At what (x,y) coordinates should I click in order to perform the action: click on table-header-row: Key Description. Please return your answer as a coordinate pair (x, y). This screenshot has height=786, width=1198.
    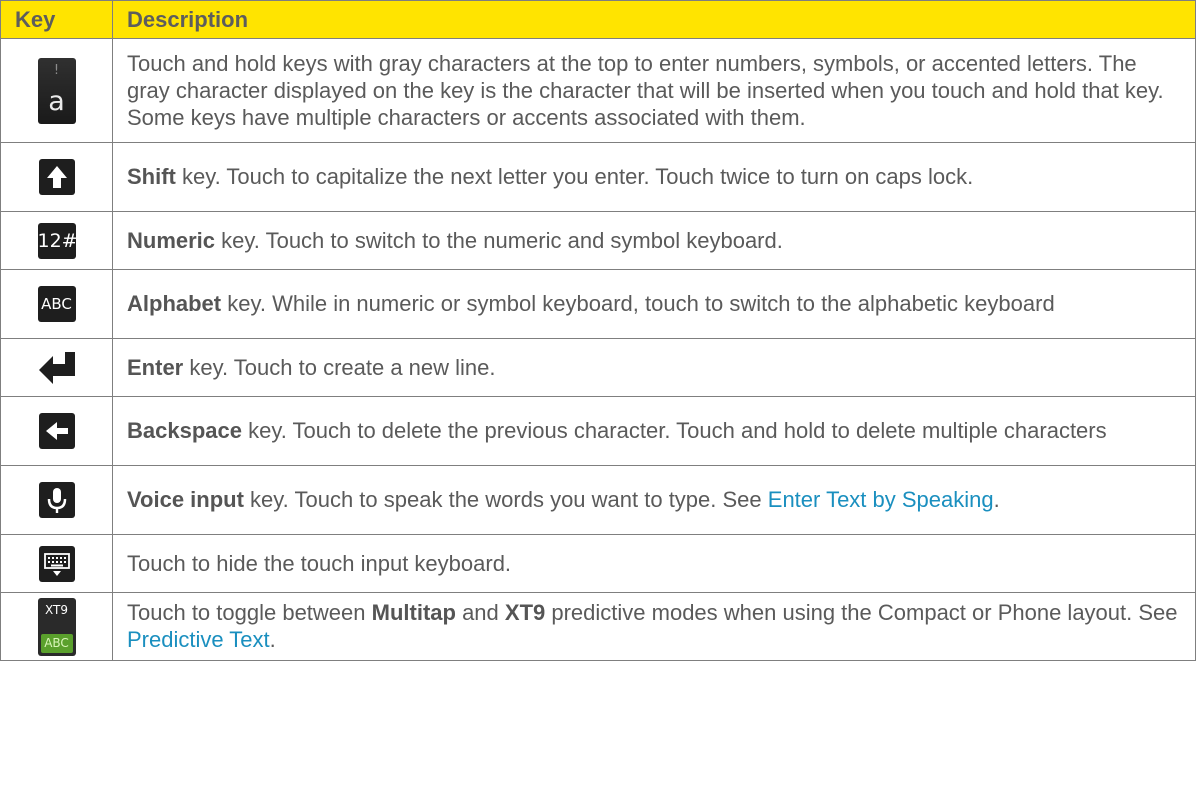
    Looking at the image, I should click on (598, 19).